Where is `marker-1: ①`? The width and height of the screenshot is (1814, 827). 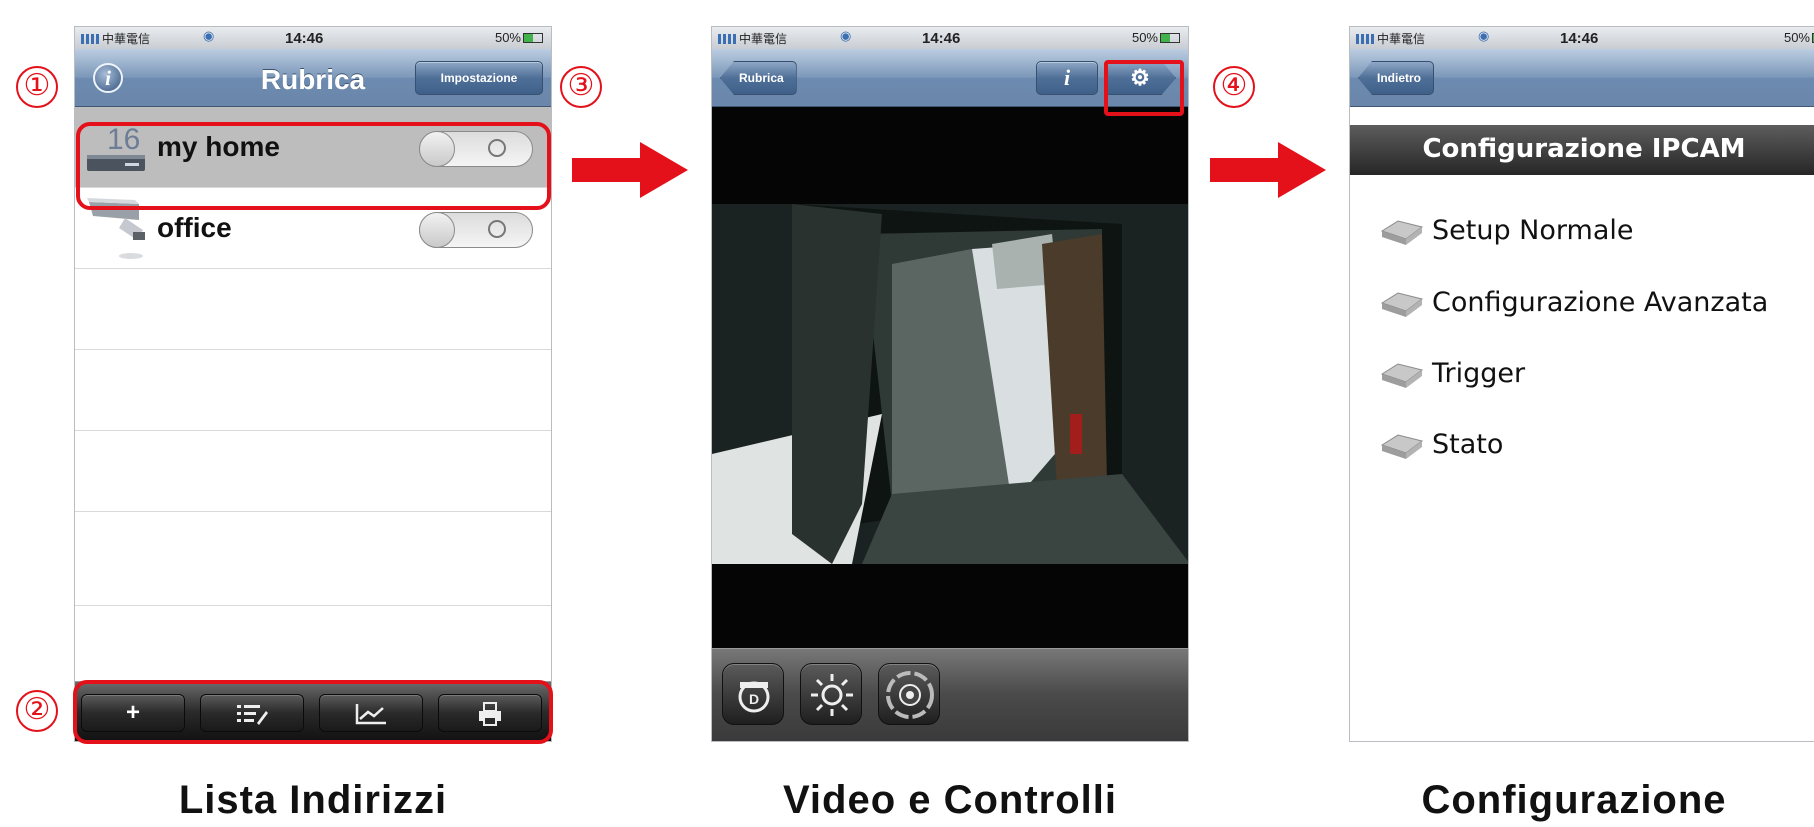
marker-1: ① is located at coordinates (37, 87).